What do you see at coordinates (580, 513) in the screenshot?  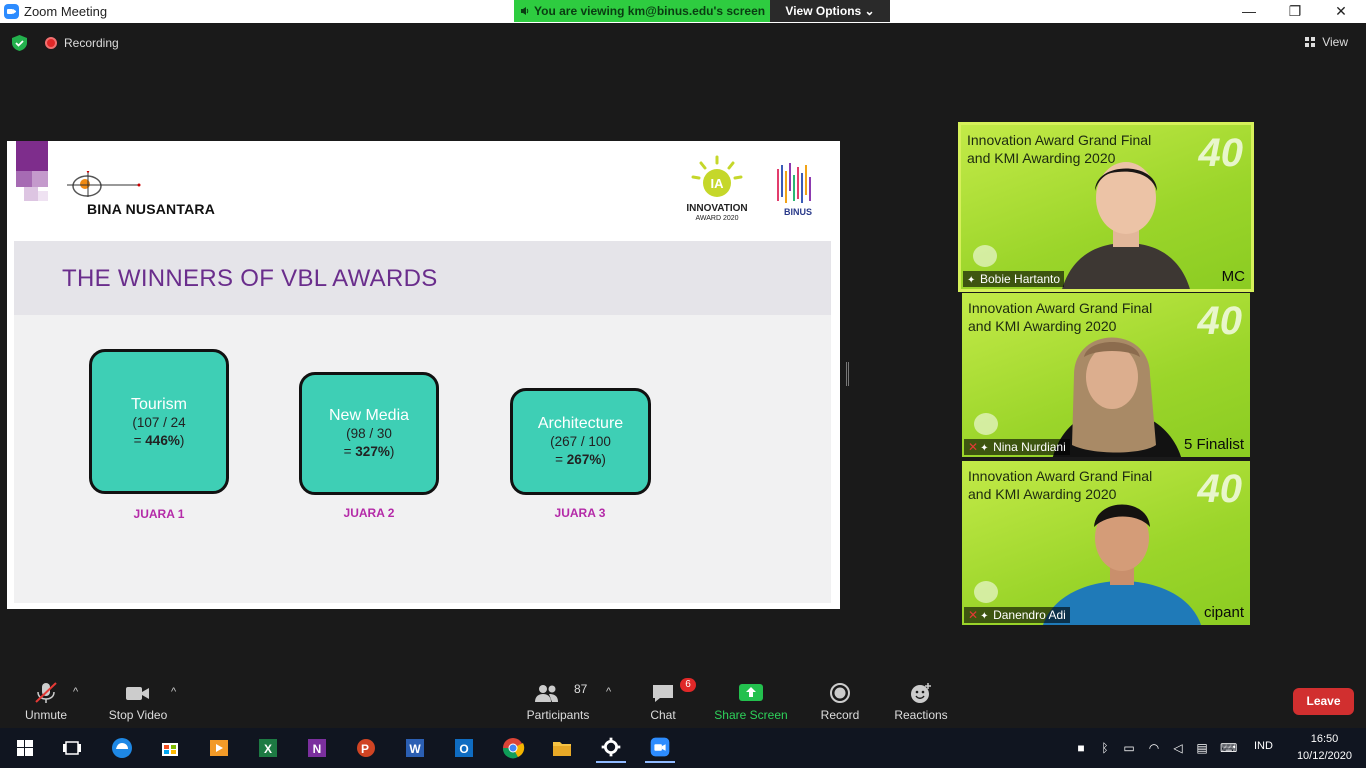 I see `award-rank-3: JUARA 3` at bounding box center [580, 513].